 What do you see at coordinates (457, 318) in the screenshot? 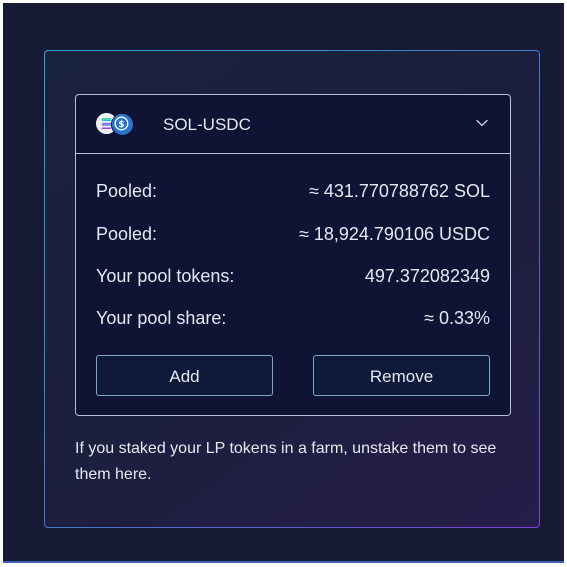
I see `pool-share-value: ≈ 0.33%` at bounding box center [457, 318].